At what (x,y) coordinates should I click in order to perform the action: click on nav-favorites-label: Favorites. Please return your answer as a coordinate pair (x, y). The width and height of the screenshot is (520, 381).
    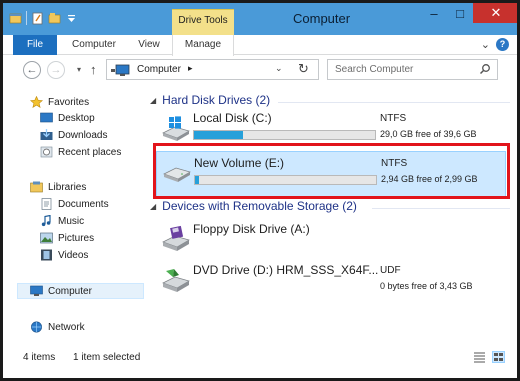
    Looking at the image, I should click on (69, 102).